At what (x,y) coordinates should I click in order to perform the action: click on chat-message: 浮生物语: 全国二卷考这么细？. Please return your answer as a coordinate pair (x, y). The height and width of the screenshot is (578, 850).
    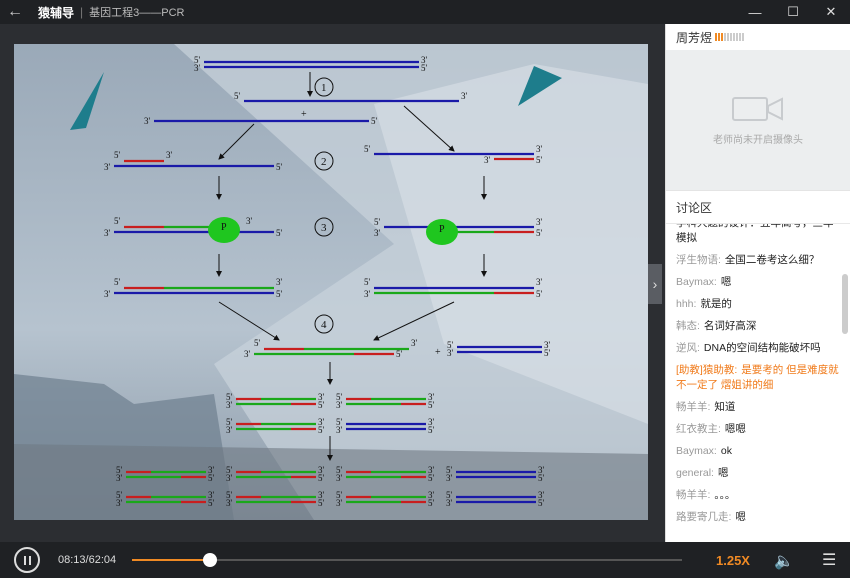
    Looking at the image, I should click on (758, 260).